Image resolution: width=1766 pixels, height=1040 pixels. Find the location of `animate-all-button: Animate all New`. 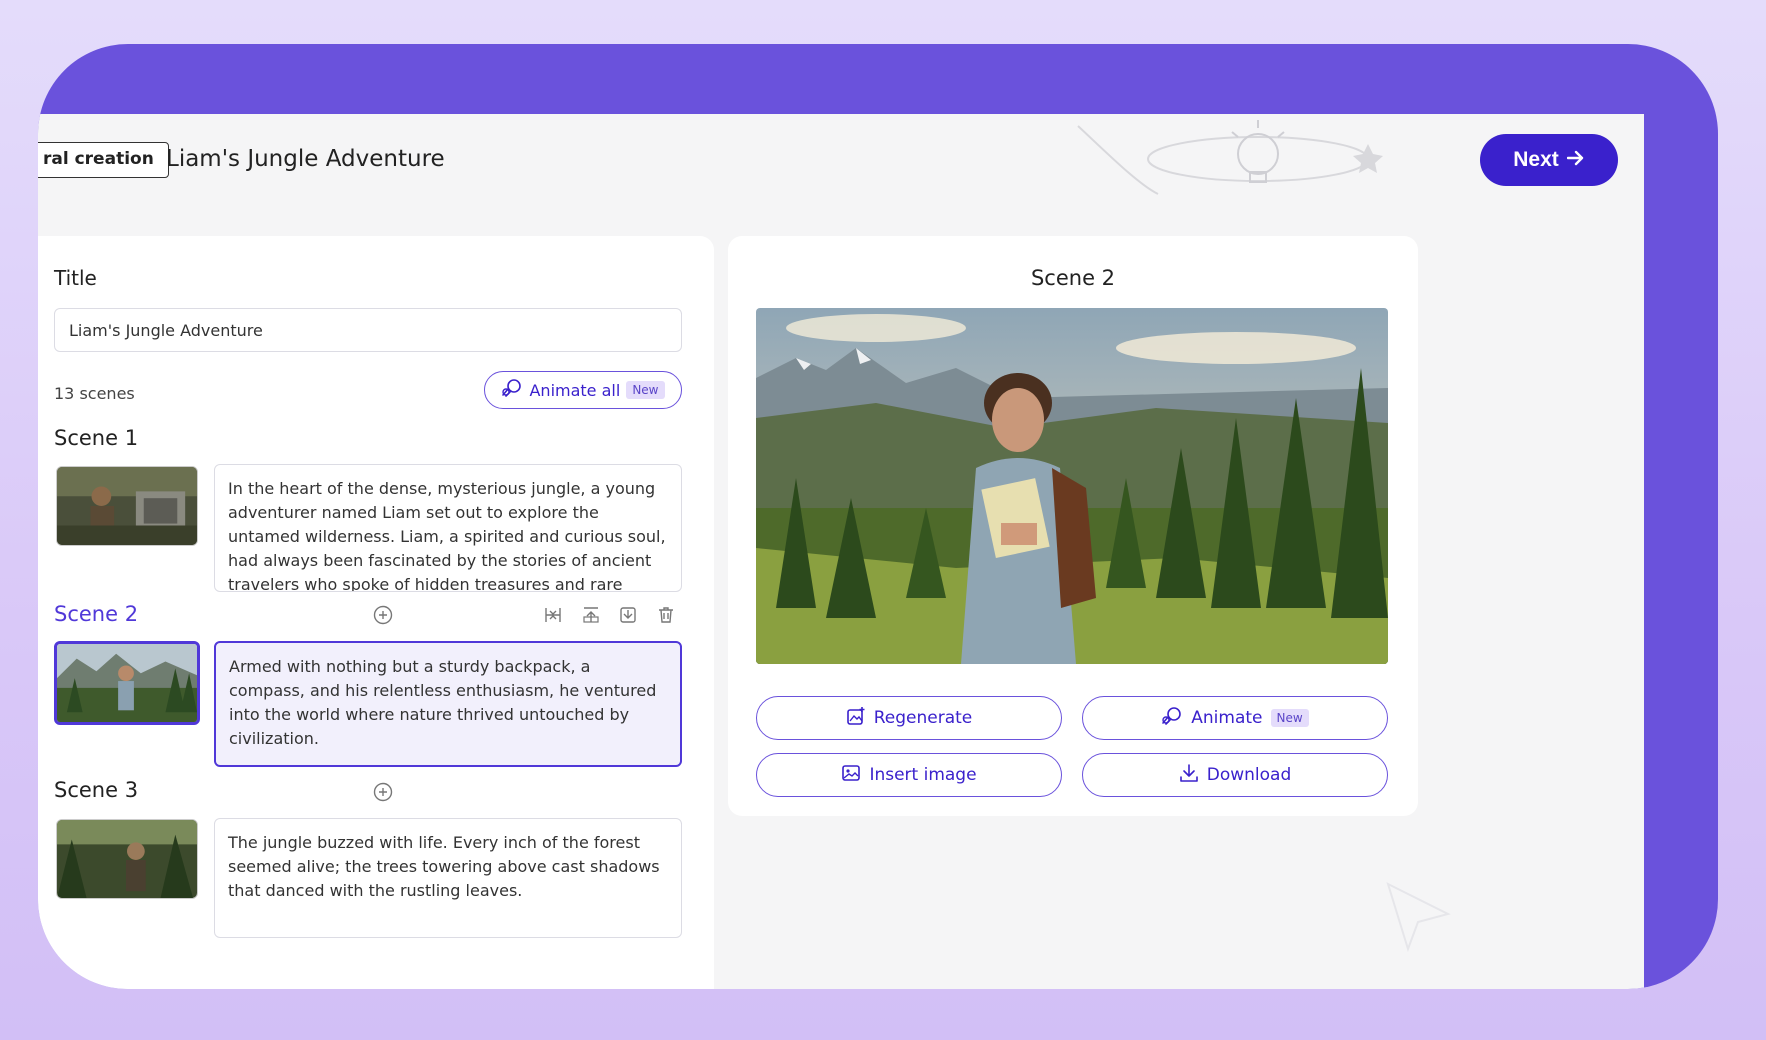

animate-all-button: Animate all New is located at coordinates (583, 390).